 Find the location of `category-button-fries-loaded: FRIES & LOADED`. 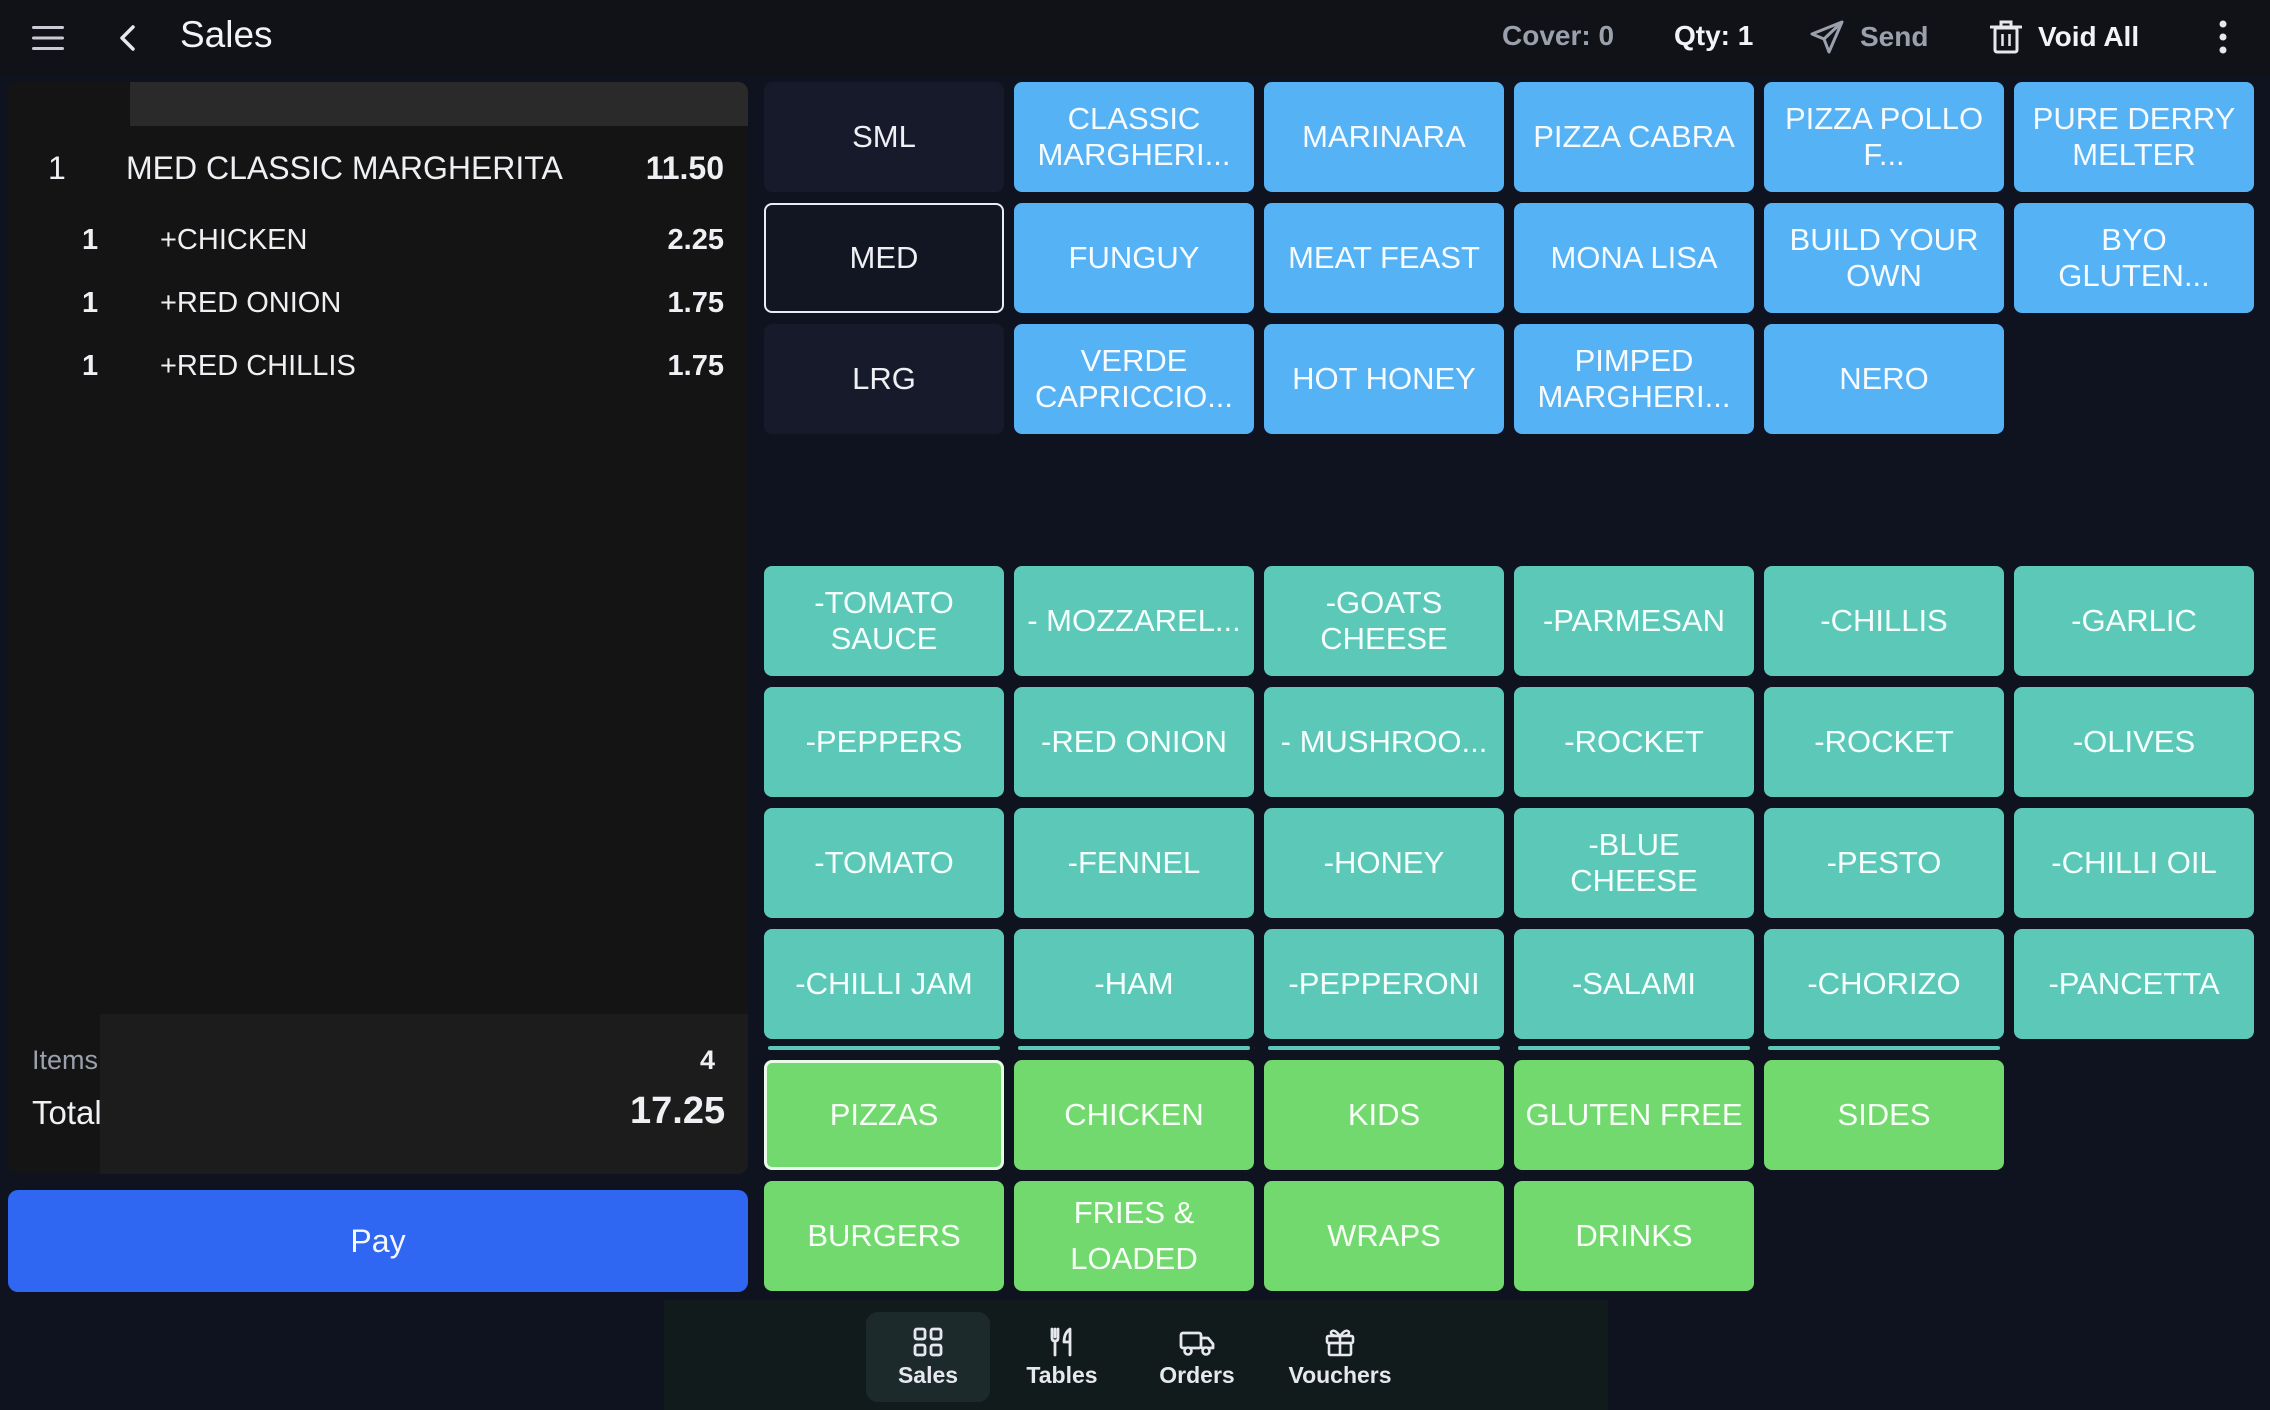

category-button-fries-loaded: FRIES & LOADED is located at coordinates (1134, 1236).